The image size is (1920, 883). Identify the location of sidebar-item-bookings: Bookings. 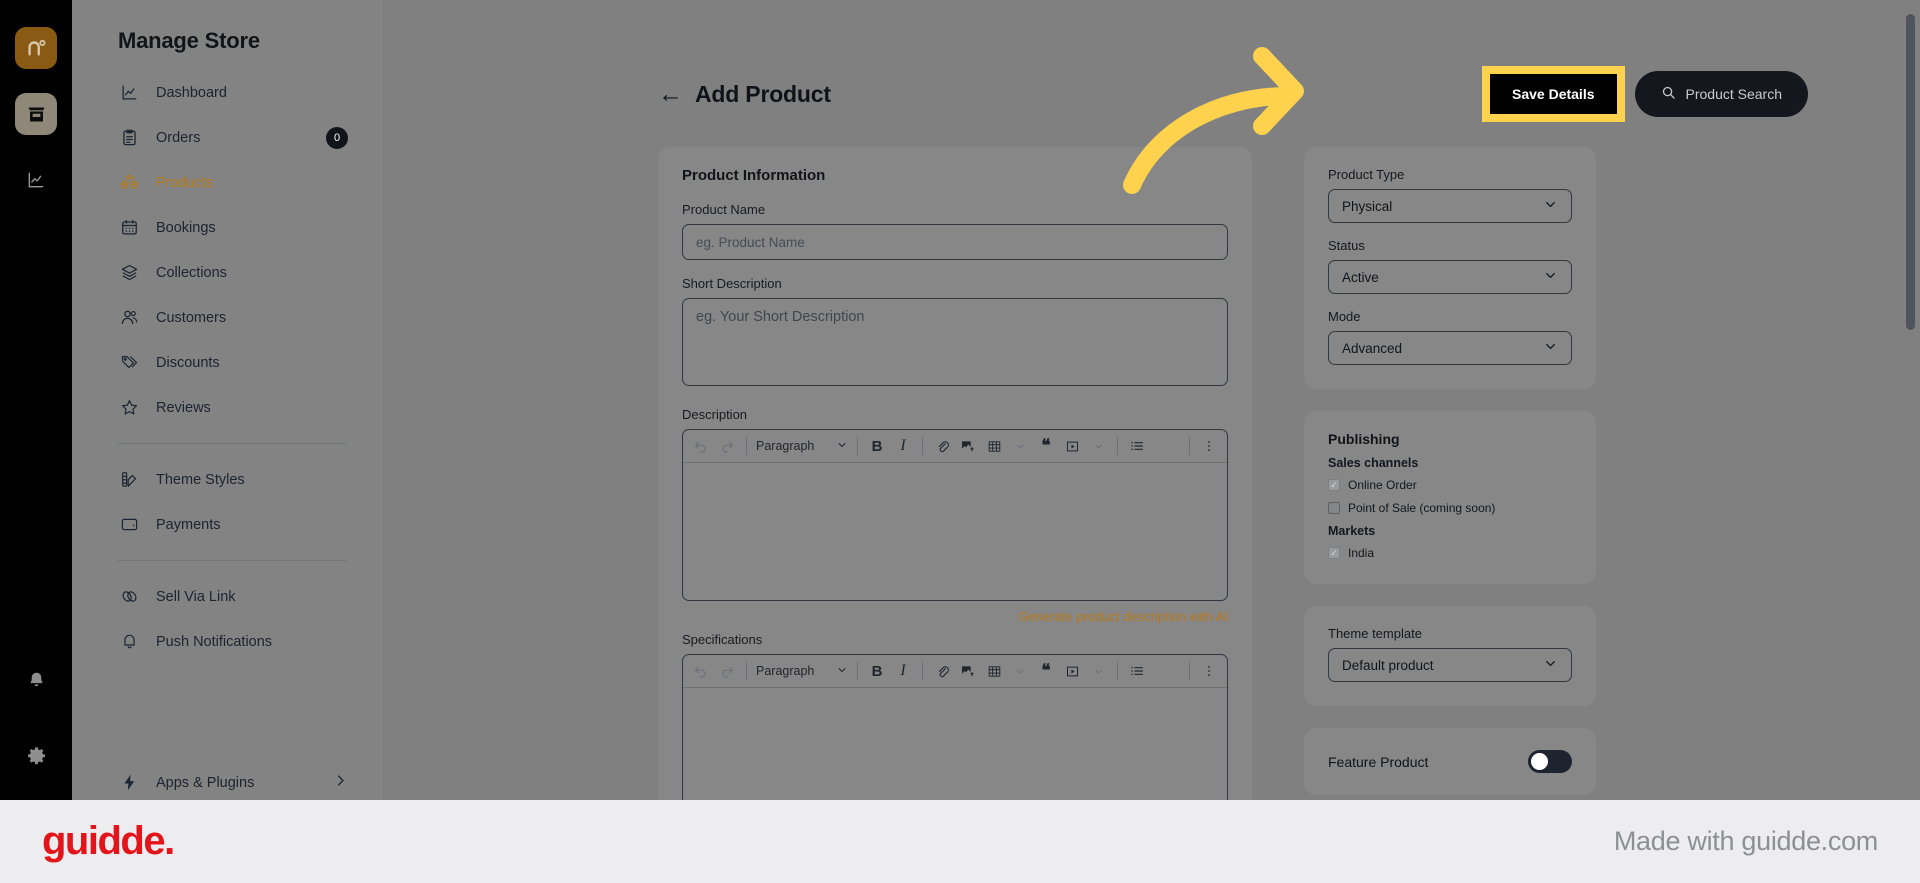
(227, 227).